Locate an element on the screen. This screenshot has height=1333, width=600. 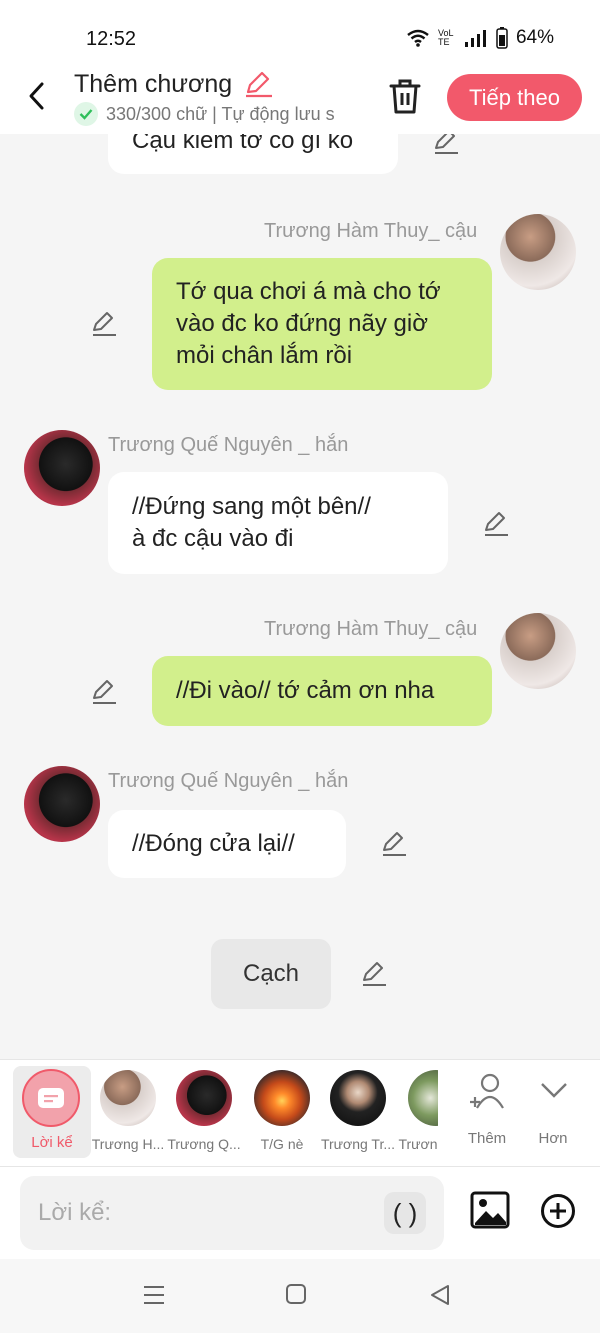
volte-label: VoLTE is located at coordinates (445, 37).